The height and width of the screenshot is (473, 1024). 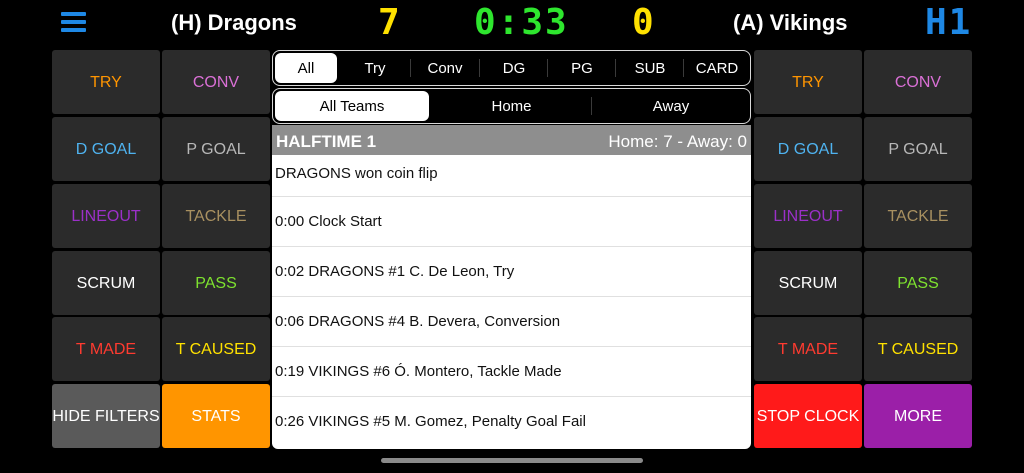 I want to click on left-try-button: TRY, so click(x=106, y=82).